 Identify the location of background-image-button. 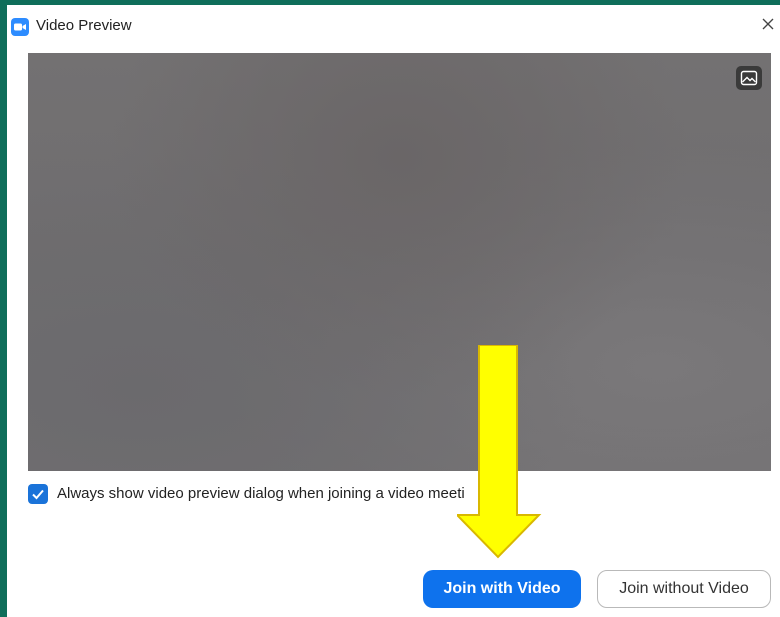
(749, 78).